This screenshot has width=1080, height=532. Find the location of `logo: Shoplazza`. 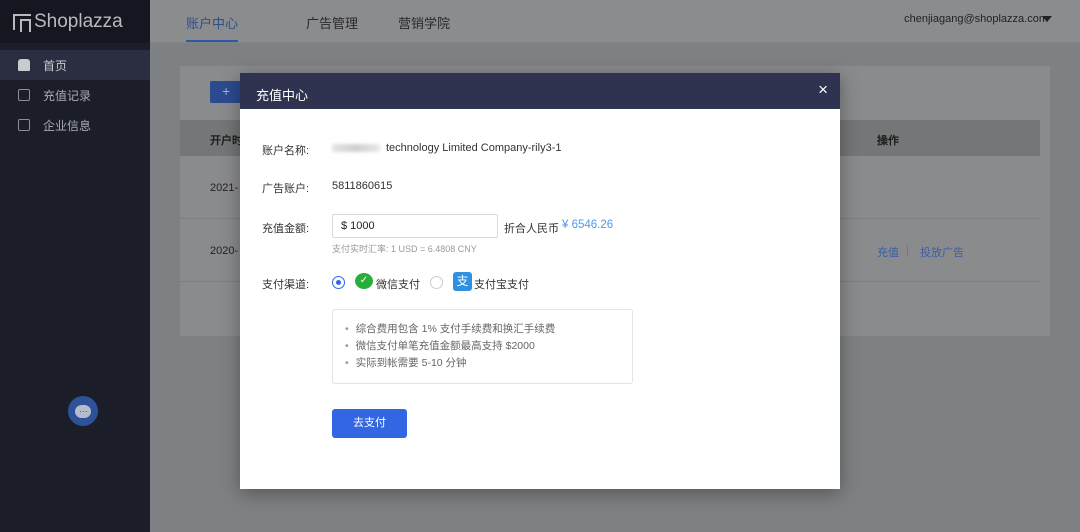

logo: Shoplazza is located at coordinates (75, 21).